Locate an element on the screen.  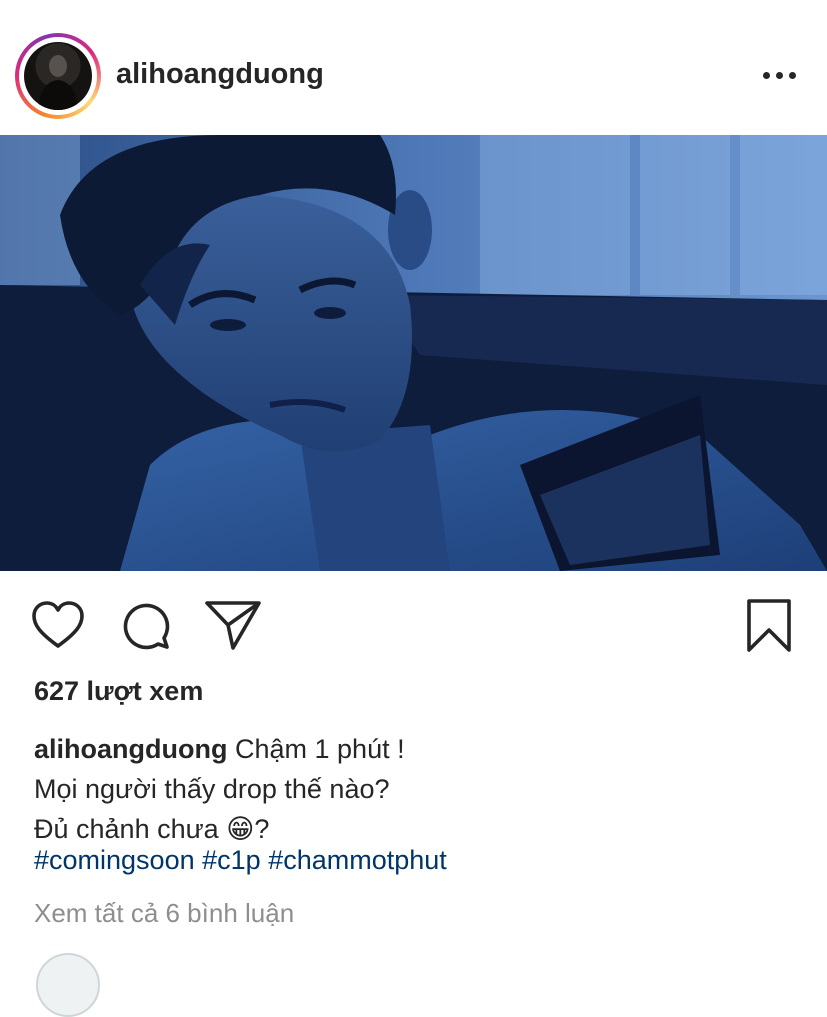
paper-plane-icon is located at coordinates (233, 626).